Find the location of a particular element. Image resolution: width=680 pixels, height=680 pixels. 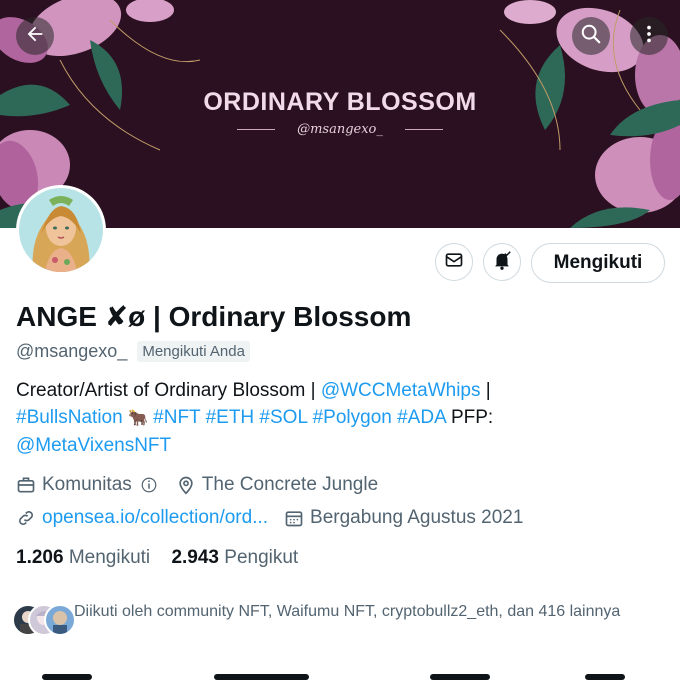

more-vertical-icon is located at coordinates (649, 36).